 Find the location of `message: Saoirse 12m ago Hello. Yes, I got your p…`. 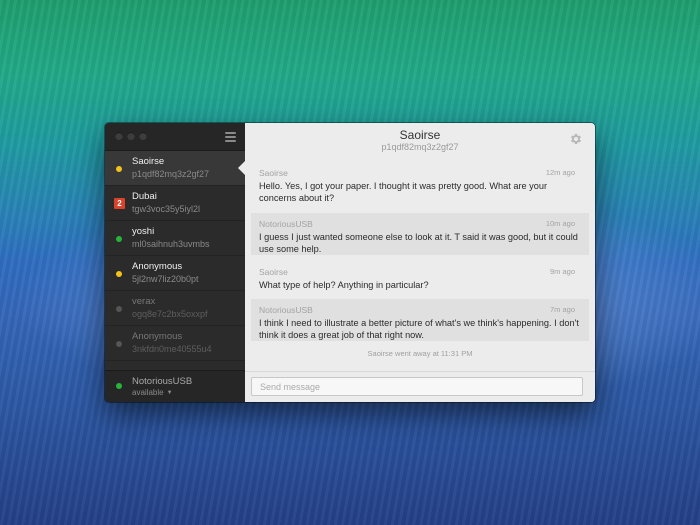

message: Saoirse 12m ago Hello. Yes, I got your p… is located at coordinates (420, 185).